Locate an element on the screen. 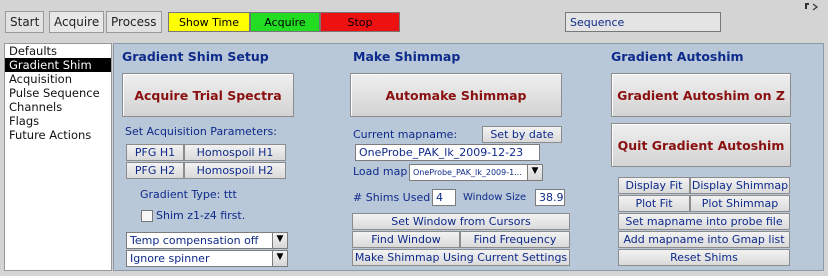  display-shimmap-button: Display Shimmap is located at coordinates (740, 185).